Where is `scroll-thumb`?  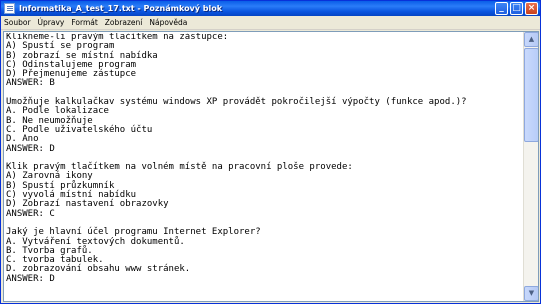 scroll-thumb is located at coordinates (531, 95).